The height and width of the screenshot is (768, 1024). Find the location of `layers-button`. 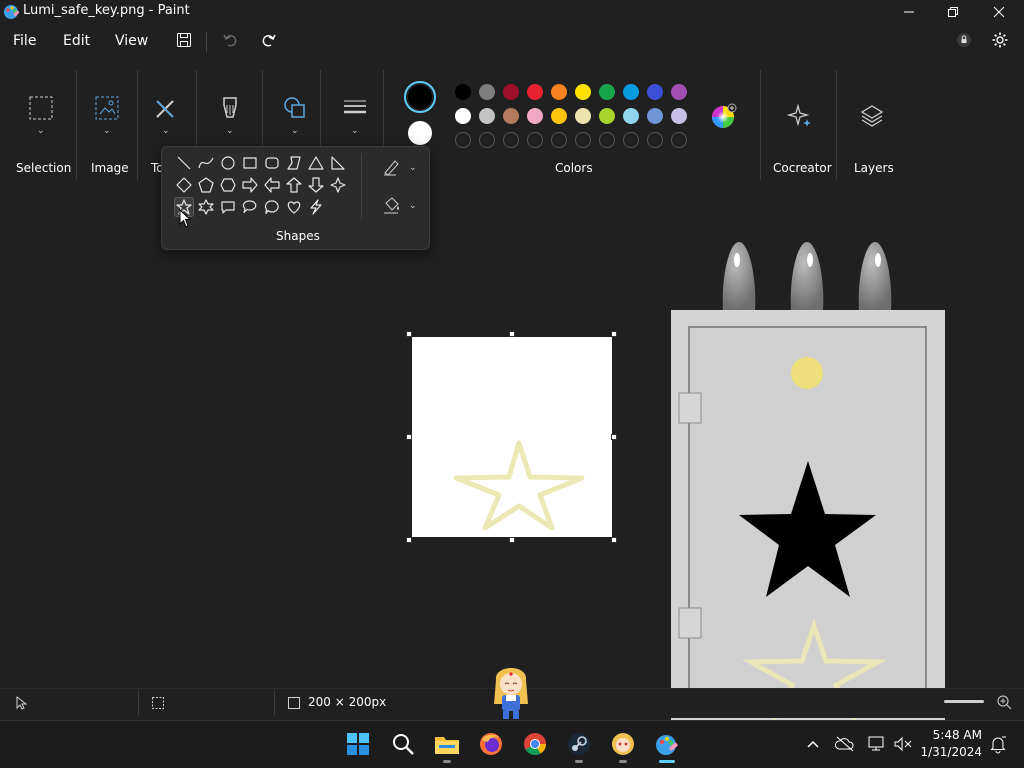

layers-button is located at coordinates (872, 116).